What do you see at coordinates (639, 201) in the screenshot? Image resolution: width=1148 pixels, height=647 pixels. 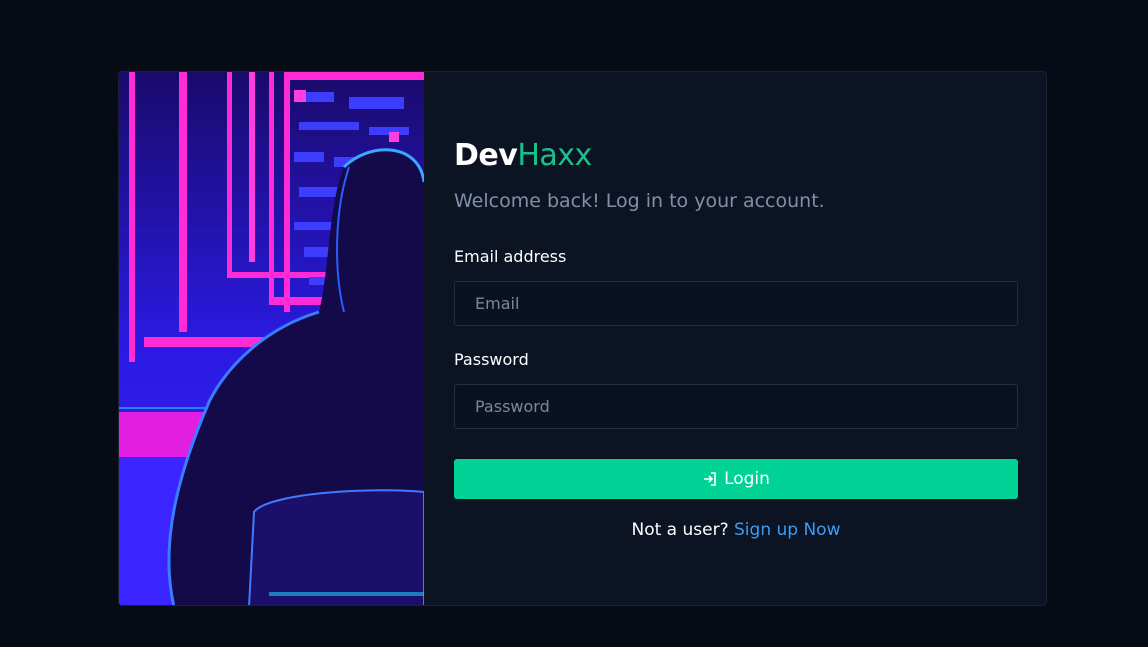 I see `welcome-subtitle: Welcome back! Log in to your account.` at bounding box center [639, 201].